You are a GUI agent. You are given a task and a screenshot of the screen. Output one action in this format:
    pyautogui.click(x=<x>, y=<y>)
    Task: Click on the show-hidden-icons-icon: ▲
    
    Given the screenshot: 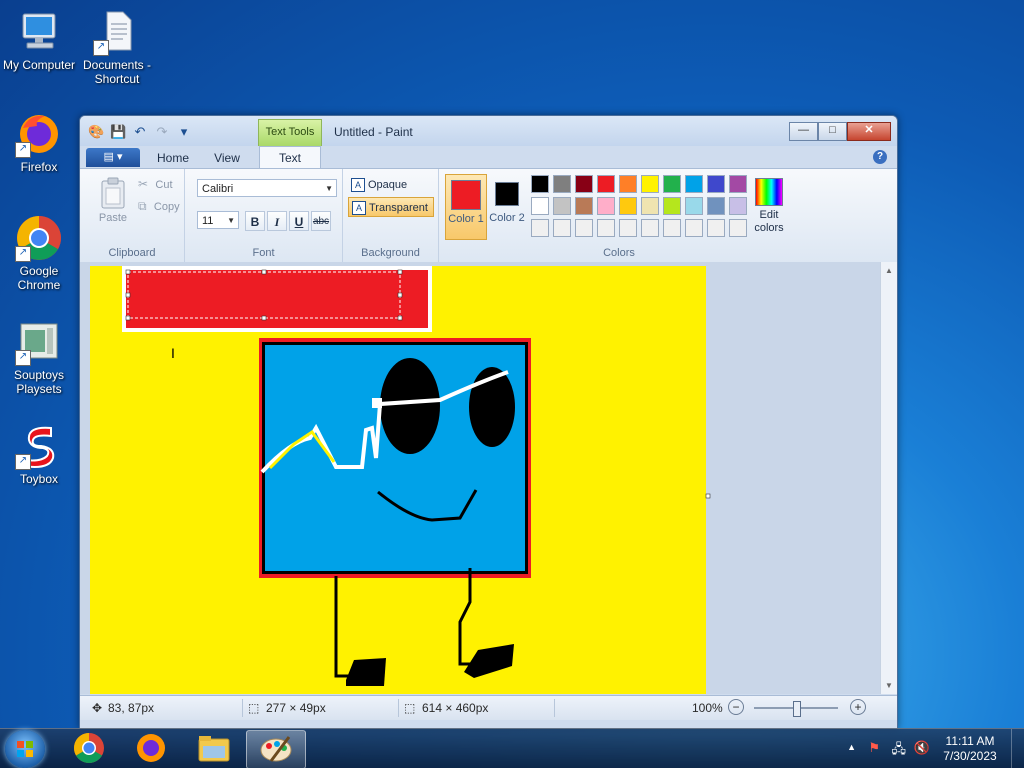 What is the action you would take?
    pyautogui.click(x=851, y=747)
    